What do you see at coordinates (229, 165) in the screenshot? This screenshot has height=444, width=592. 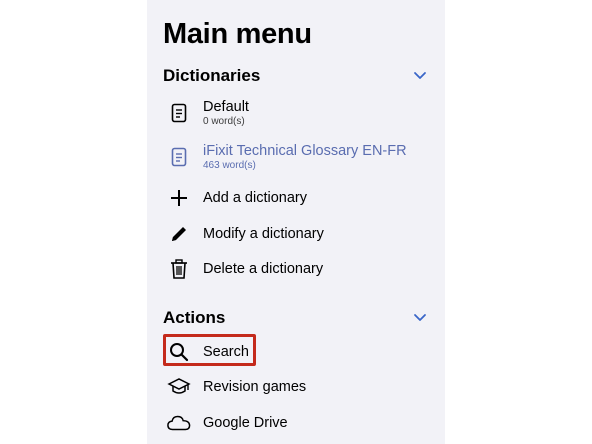 I see `dictionary-word-count: 463 word(s)` at bounding box center [229, 165].